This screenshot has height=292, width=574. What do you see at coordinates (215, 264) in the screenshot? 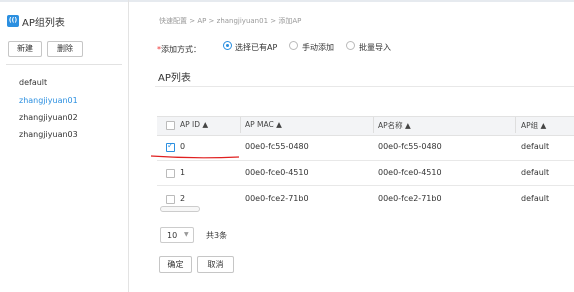
I see `cancel-button: 取消` at bounding box center [215, 264].